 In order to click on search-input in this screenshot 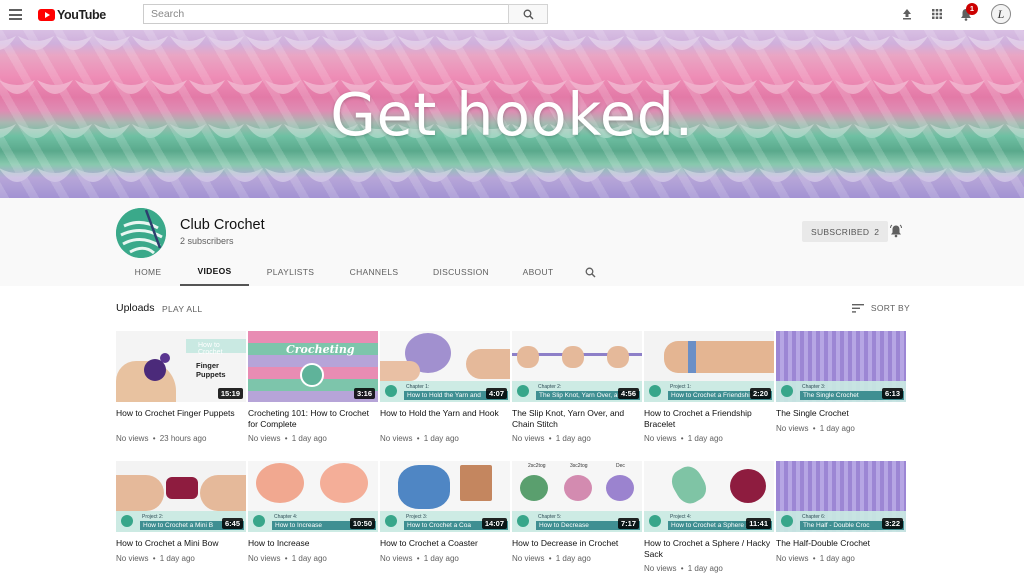, I will do `click(325, 14)`.